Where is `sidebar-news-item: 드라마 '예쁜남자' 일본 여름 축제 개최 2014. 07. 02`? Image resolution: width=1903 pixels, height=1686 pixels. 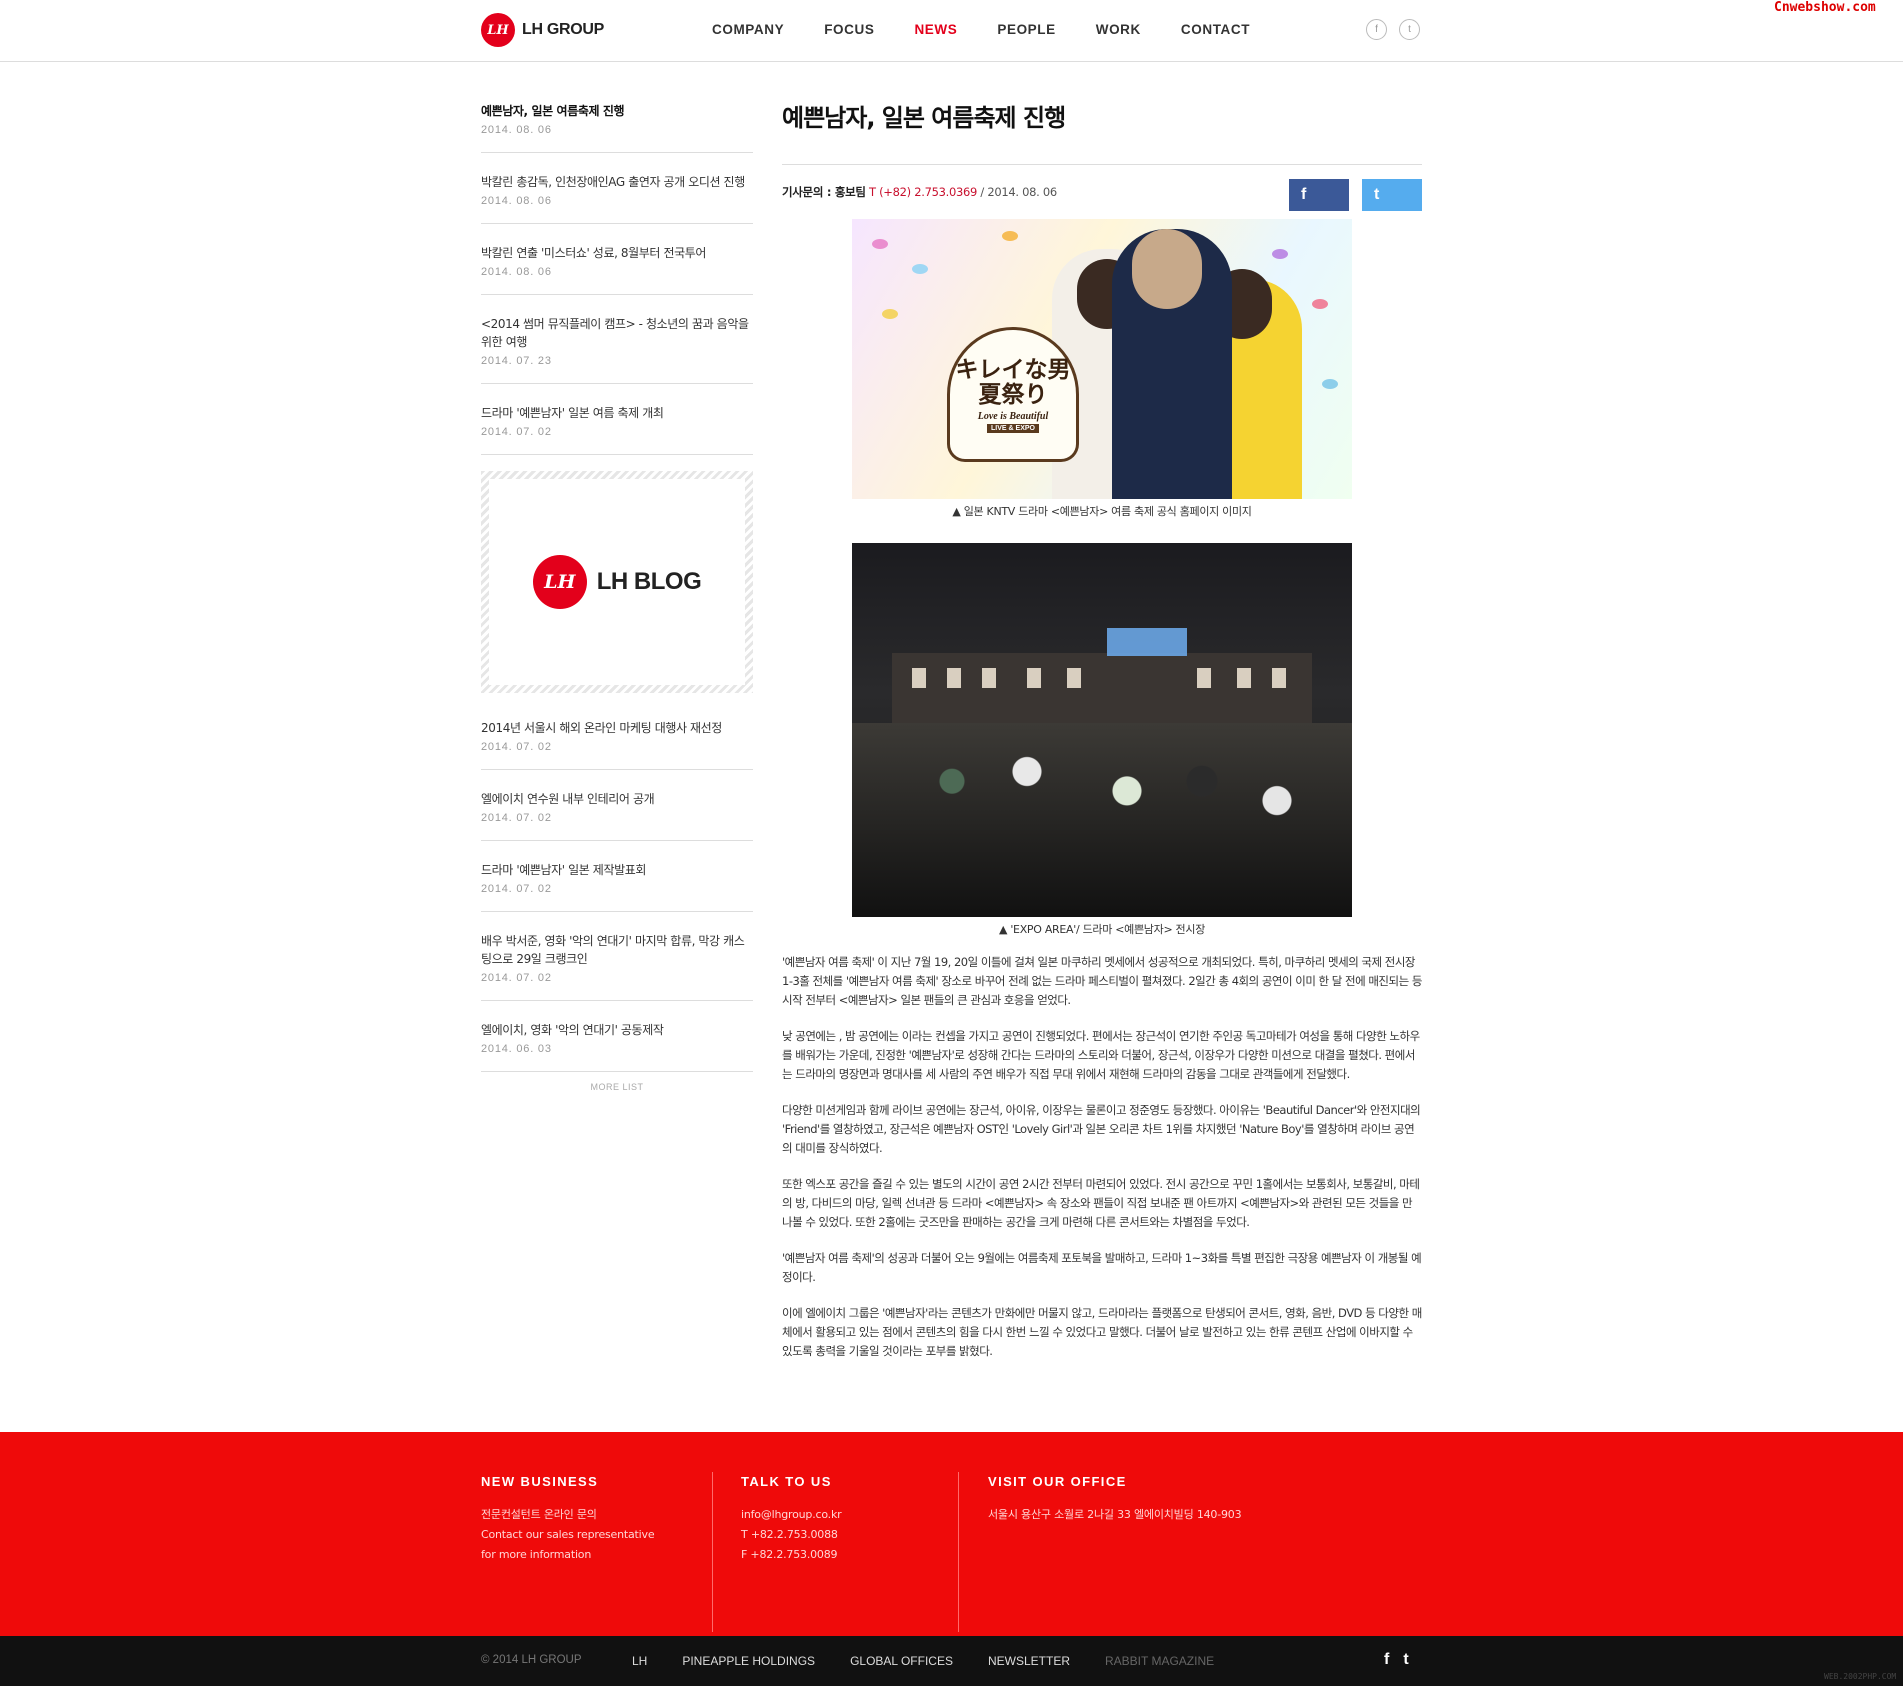
sidebar-news-item: 드라마 '예쁜남자' 일본 여름 축제 개최 2014. 07. 02 is located at coordinates (617, 427).